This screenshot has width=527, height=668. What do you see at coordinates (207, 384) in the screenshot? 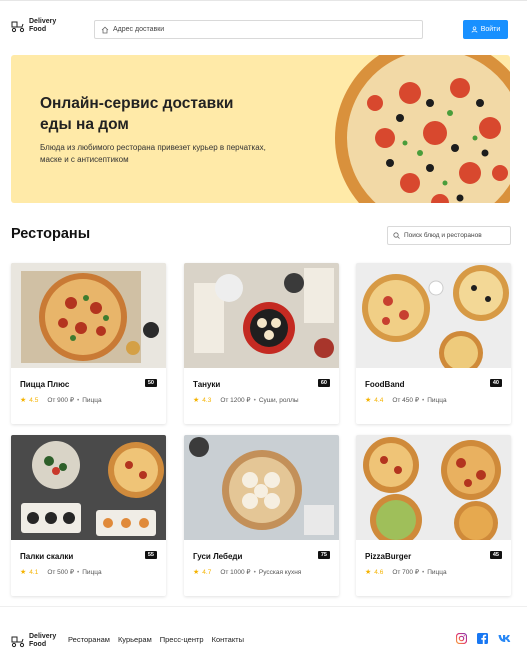
I see `restaurant-name: Тануки` at bounding box center [207, 384].